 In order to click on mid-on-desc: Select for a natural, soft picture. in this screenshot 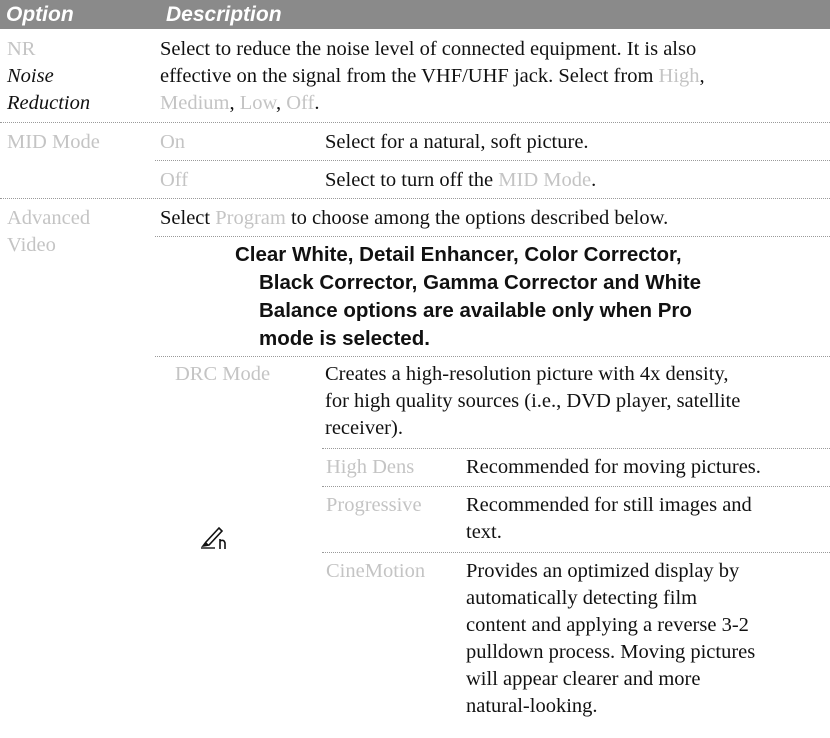, I will do `click(457, 142)`.